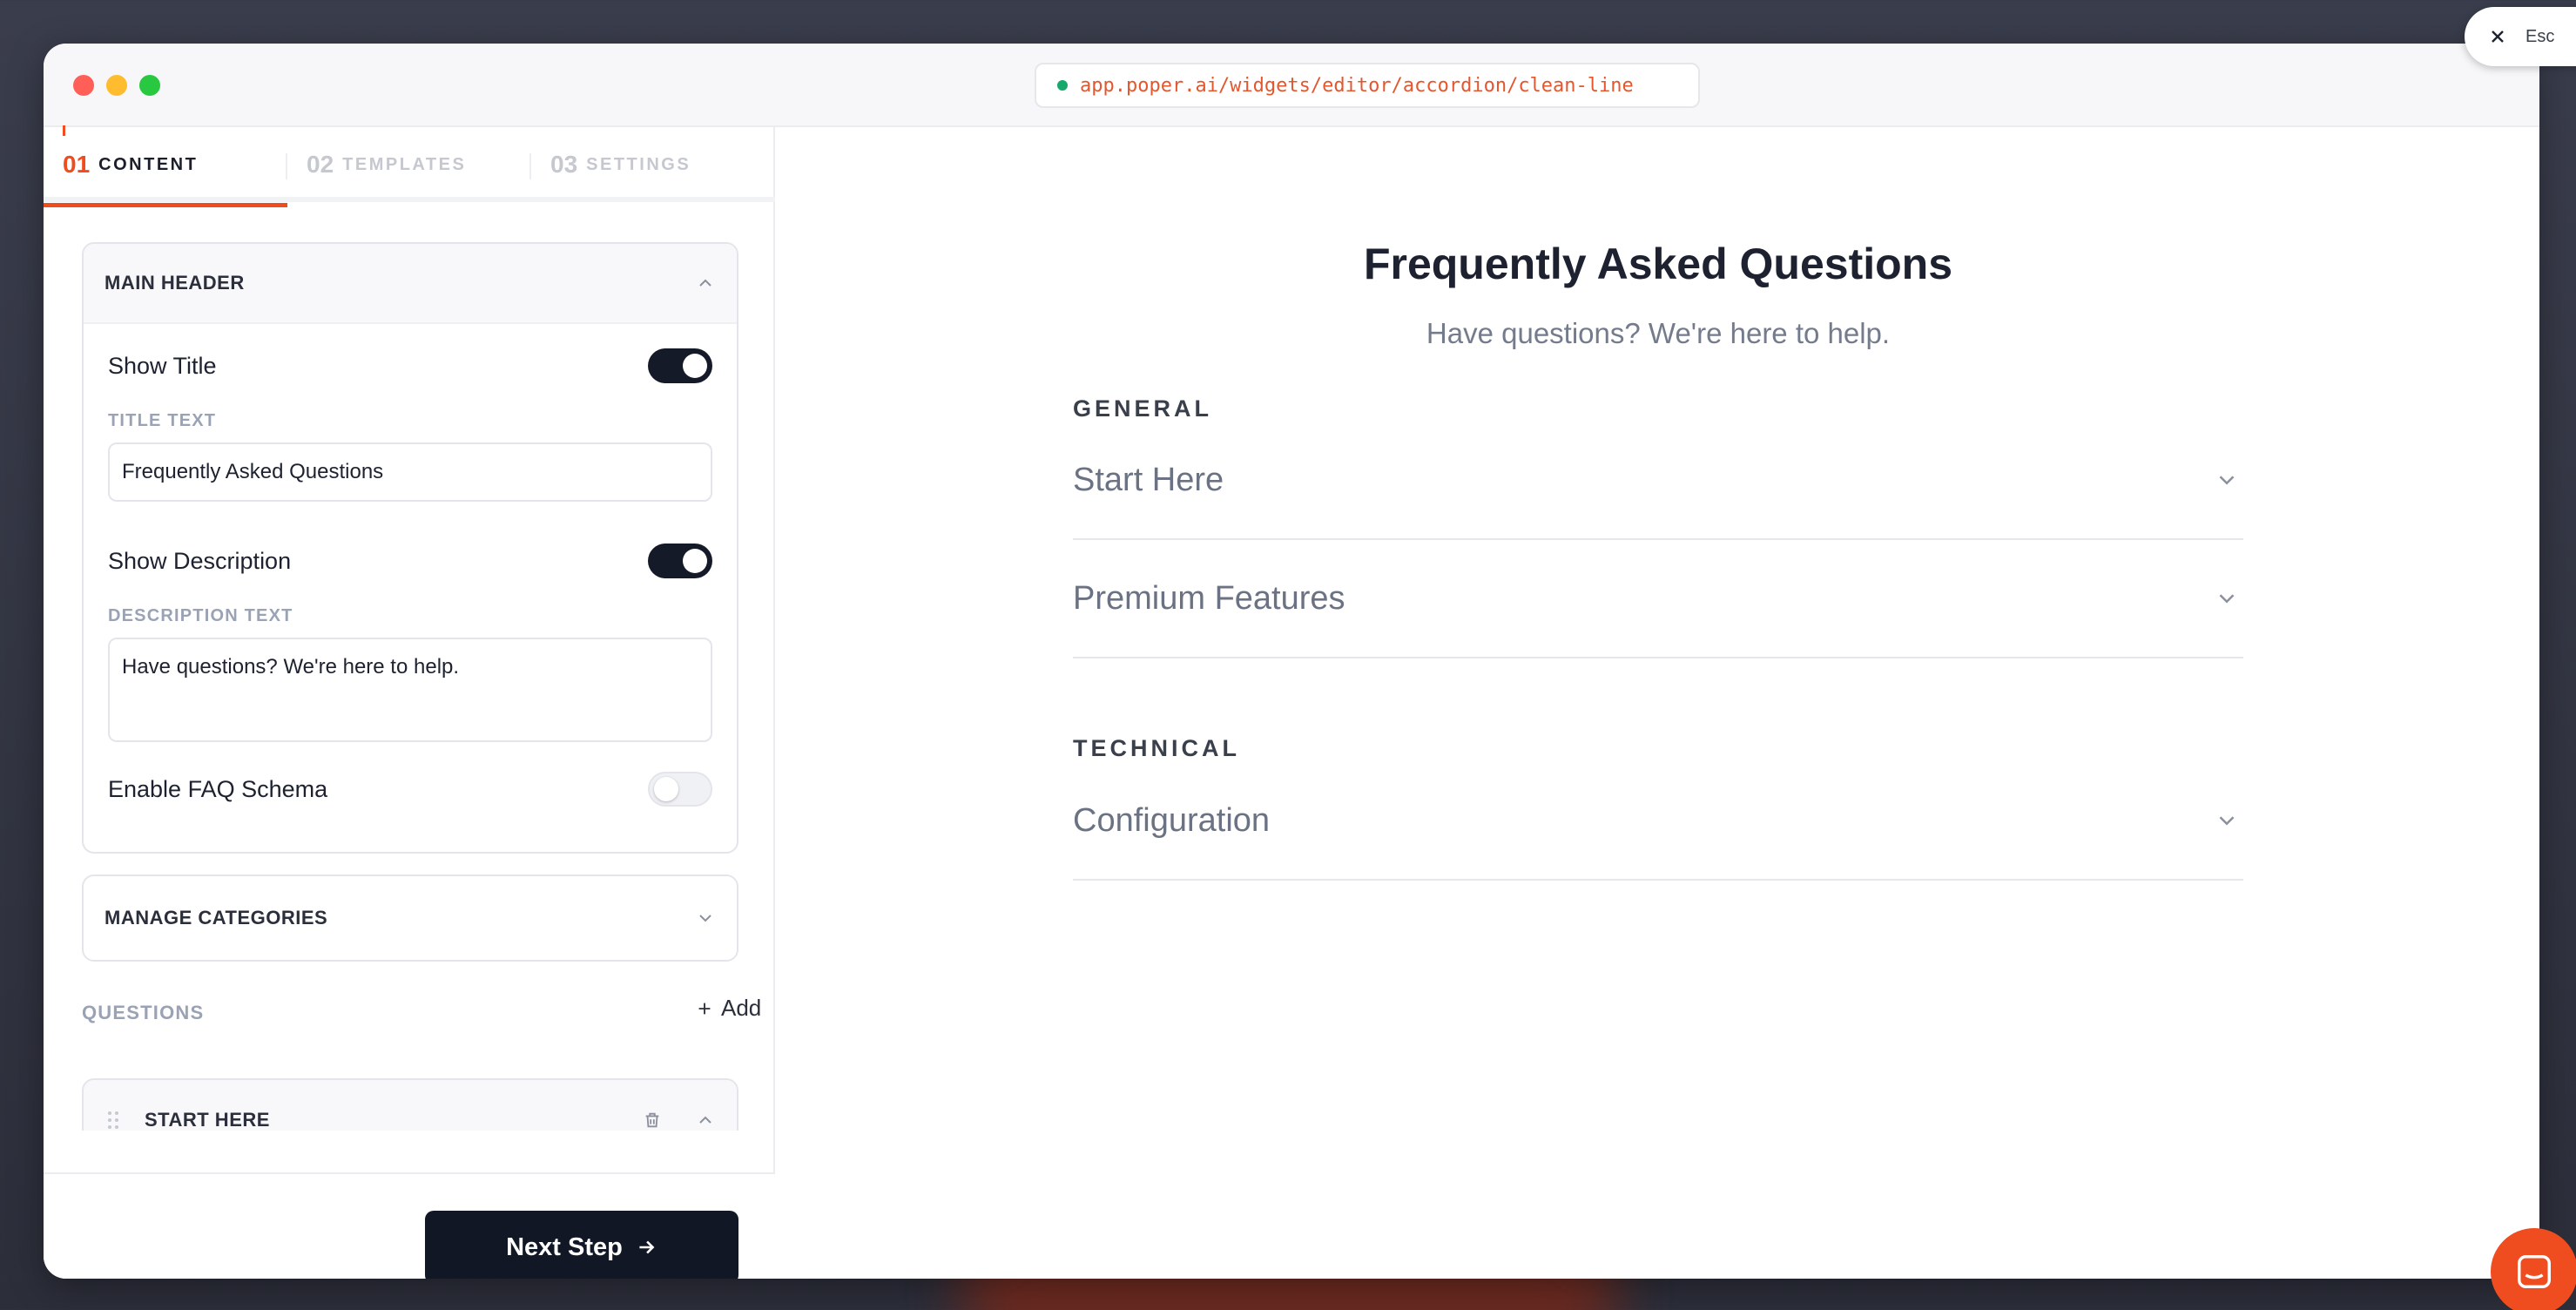 The image size is (2576, 1310). I want to click on faq-schema-row: Enable FAQ Schema, so click(410, 789).